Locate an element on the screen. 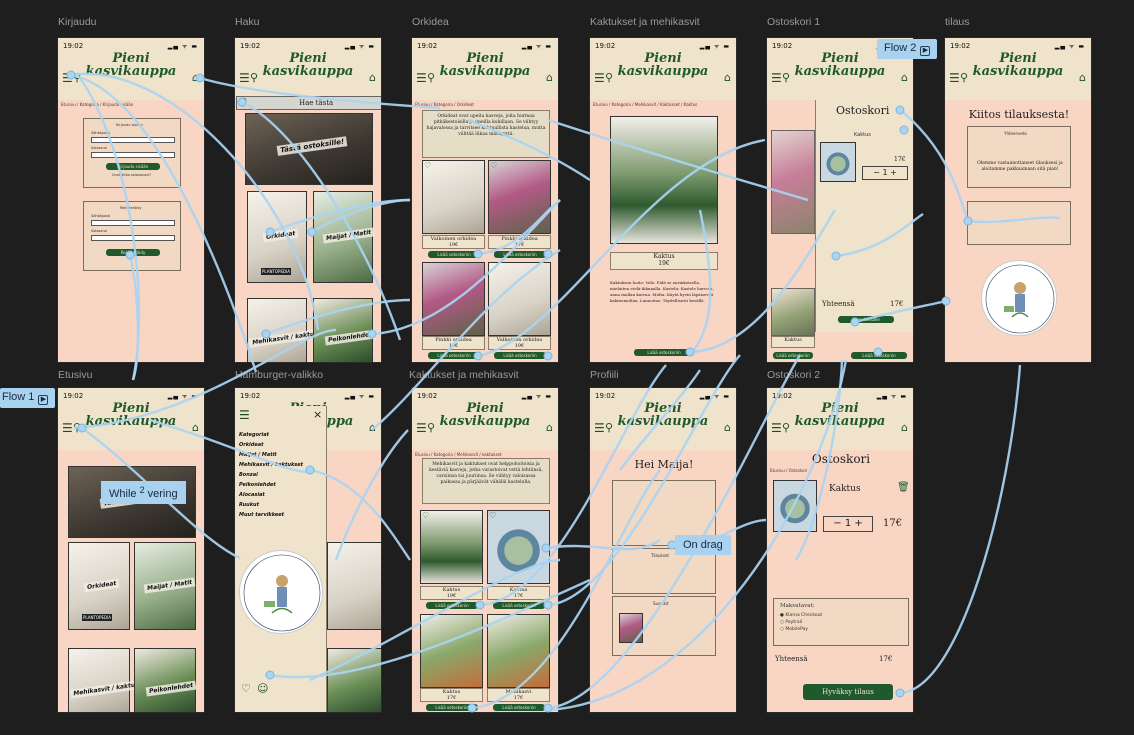  email-field is located at coordinates (133, 140).